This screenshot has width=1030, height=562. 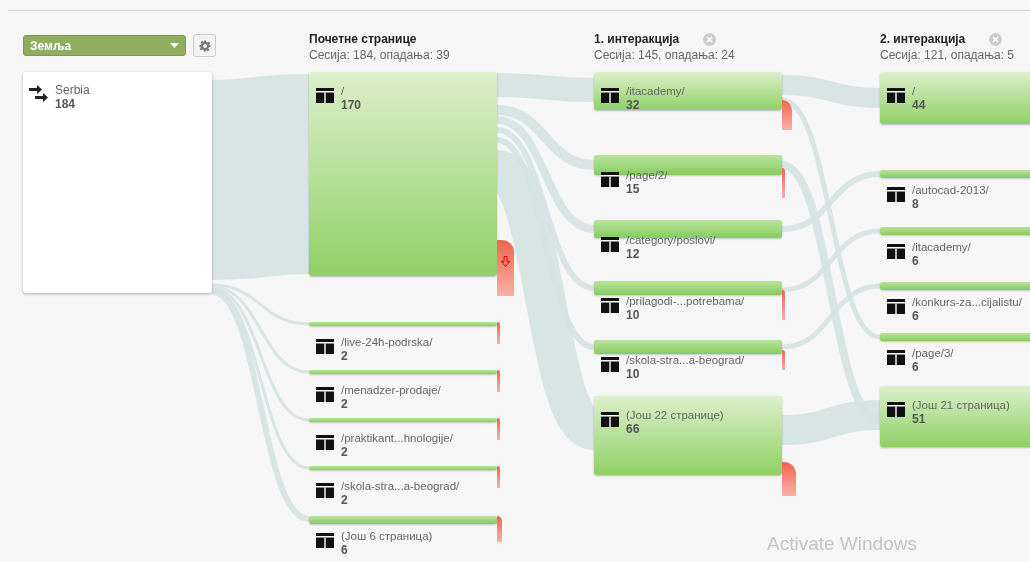 What do you see at coordinates (675, 415) in the screenshot?
I see `page-path: (Још 22 странице)` at bounding box center [675, 415].